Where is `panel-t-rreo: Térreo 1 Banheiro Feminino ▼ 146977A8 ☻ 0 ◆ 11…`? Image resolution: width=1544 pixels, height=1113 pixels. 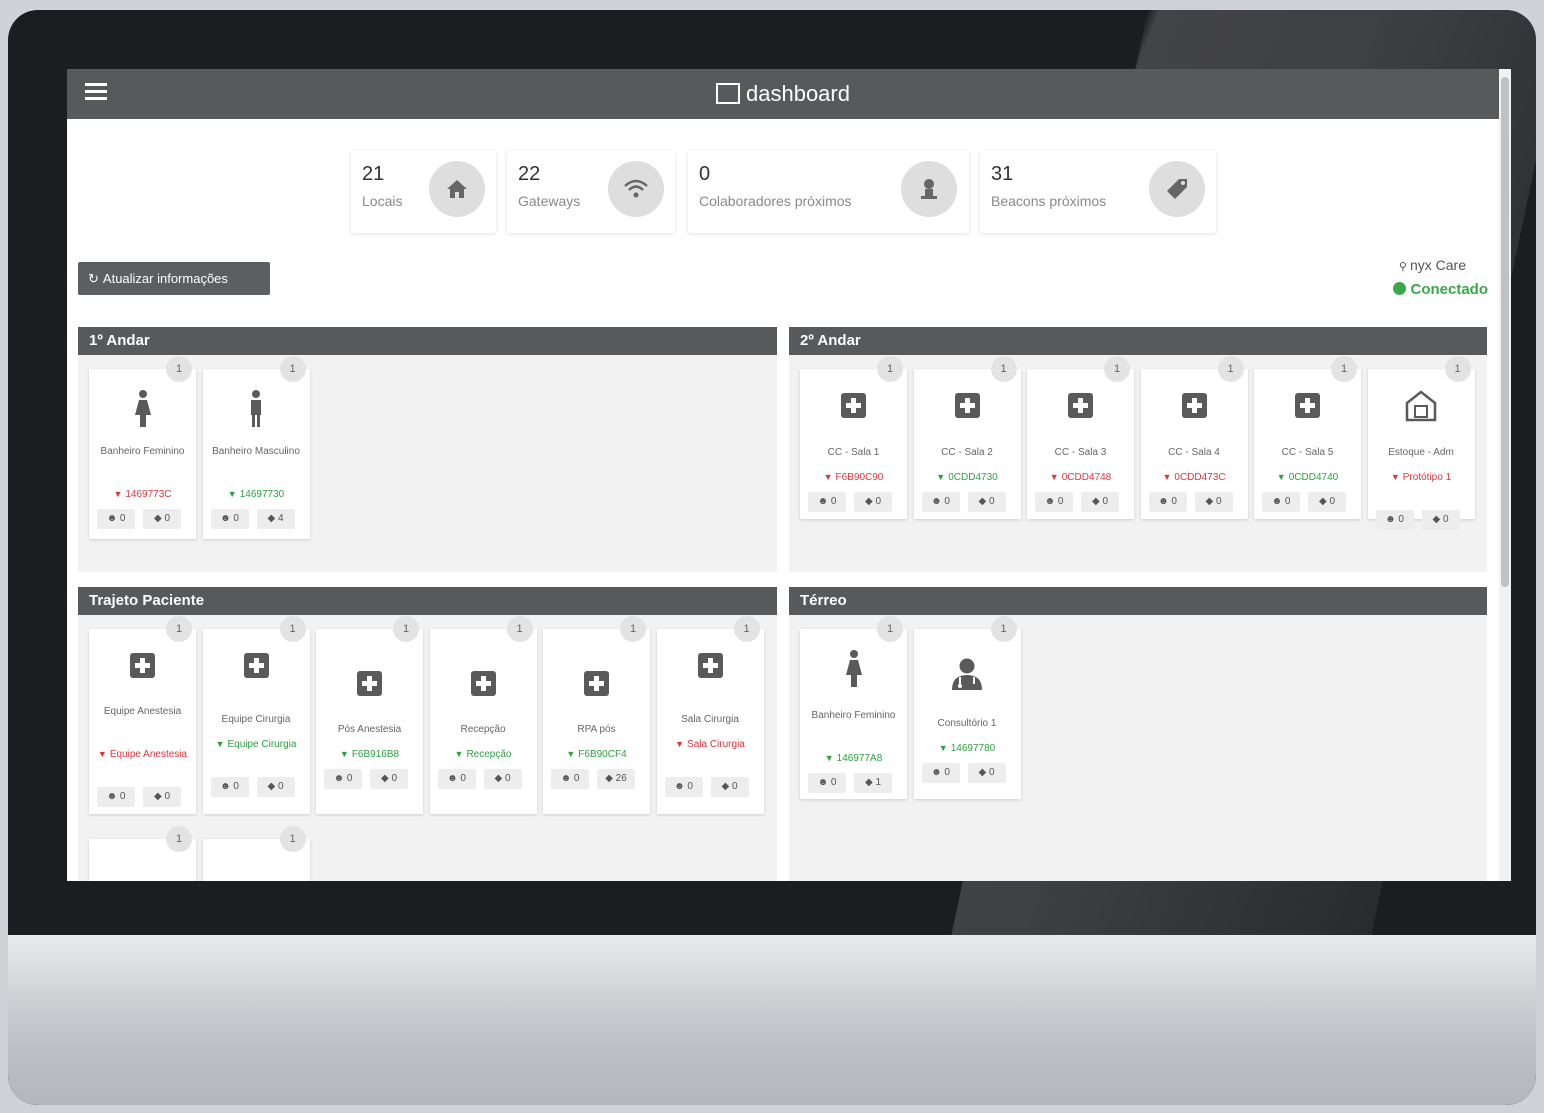 panel-t-rreo: Térreo 1 Banheiro Feminino ▼ 146977A8 ☻ 0 ◆ 11… is located at coordinates (1138, 734).